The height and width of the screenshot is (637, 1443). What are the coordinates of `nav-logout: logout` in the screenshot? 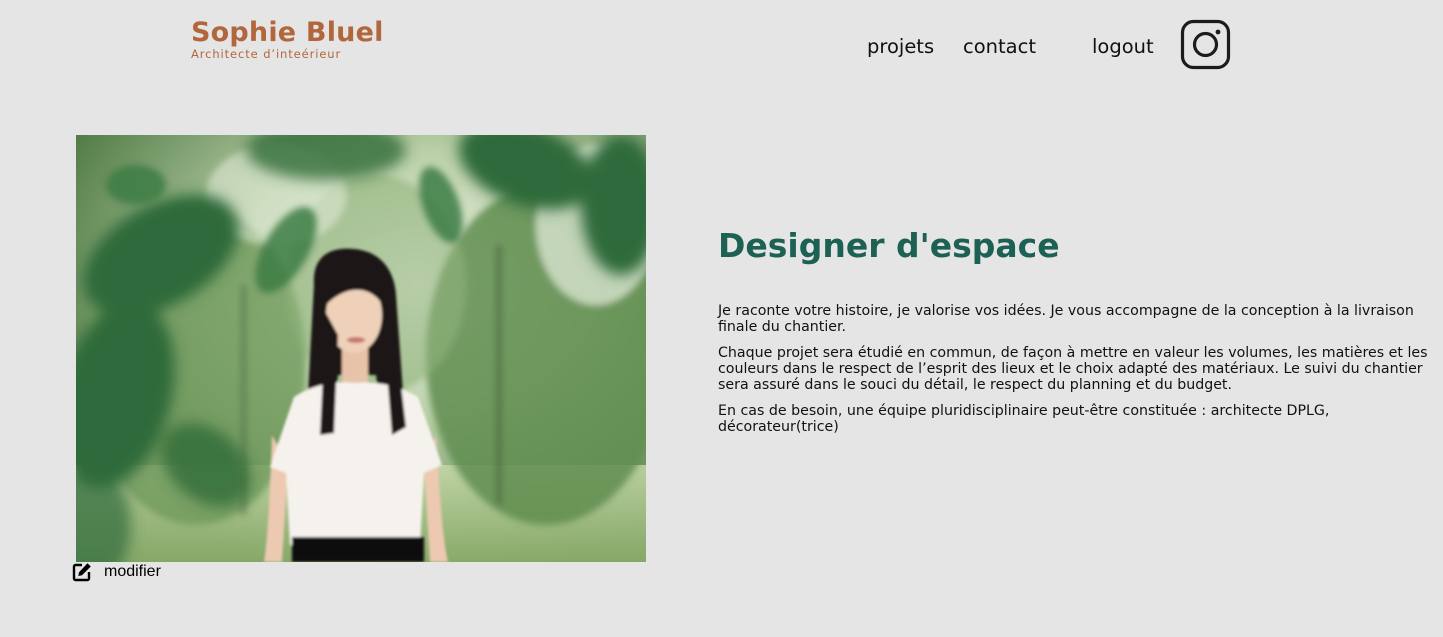 It's located at (1123, 47).